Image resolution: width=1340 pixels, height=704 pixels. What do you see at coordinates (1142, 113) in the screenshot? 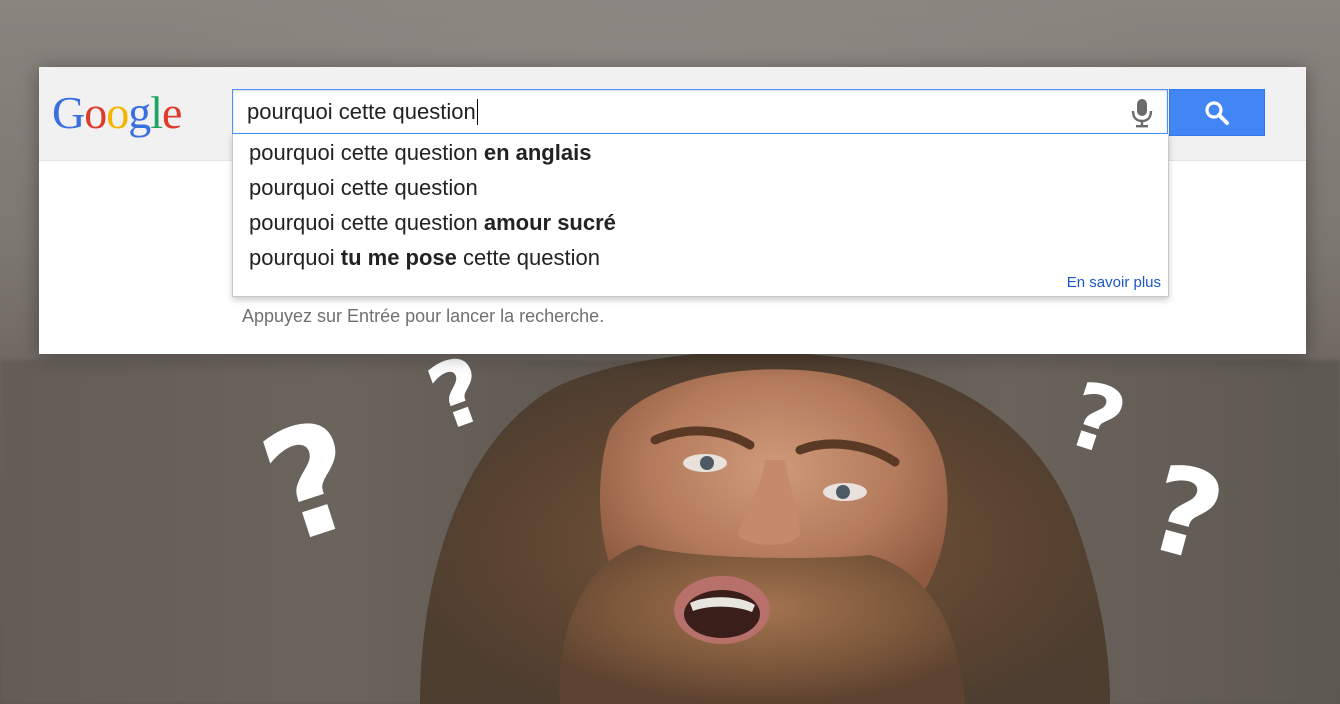
I see `microphone-icon` at bounding box center [1142, 113].